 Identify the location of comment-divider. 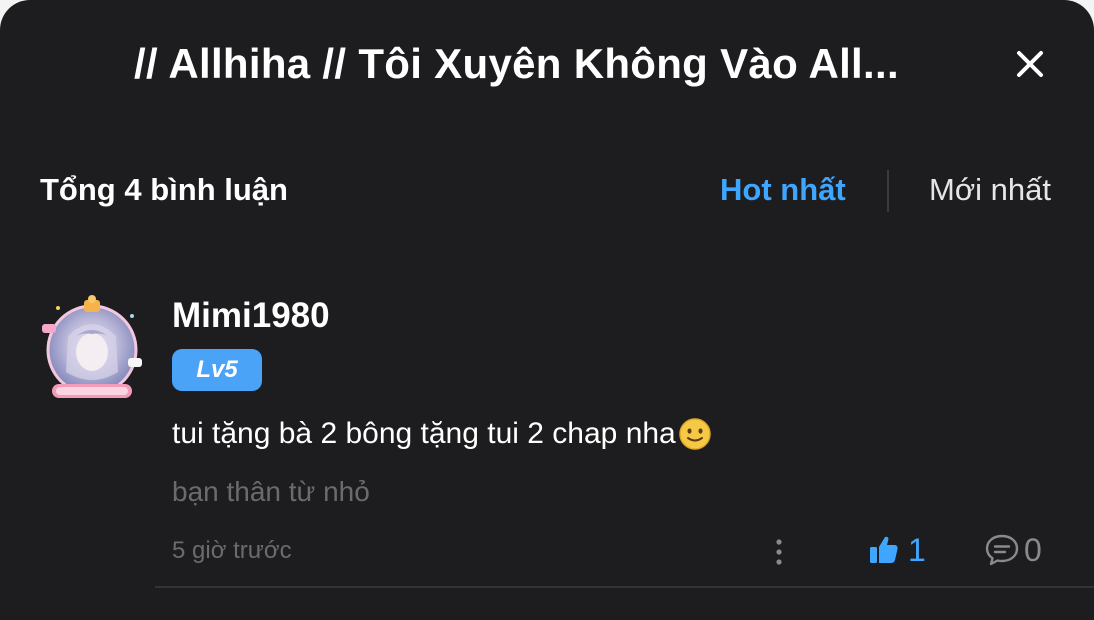
(624, 587).